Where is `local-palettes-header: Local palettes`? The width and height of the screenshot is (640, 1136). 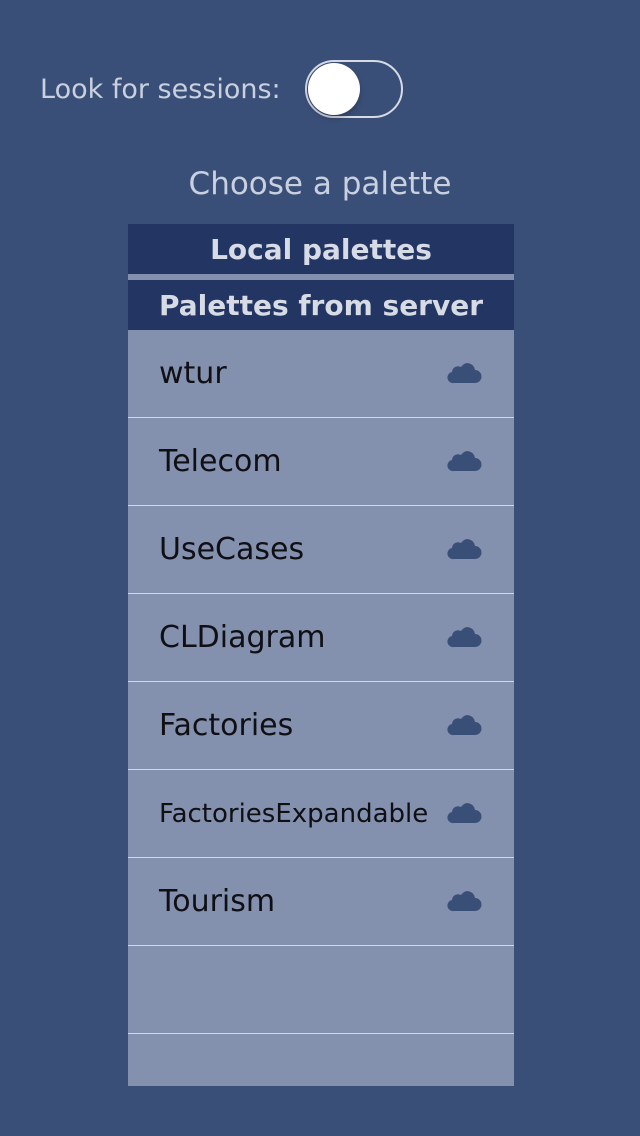 local-palettes-header: Local palettes is located at coordinates (321, 249).